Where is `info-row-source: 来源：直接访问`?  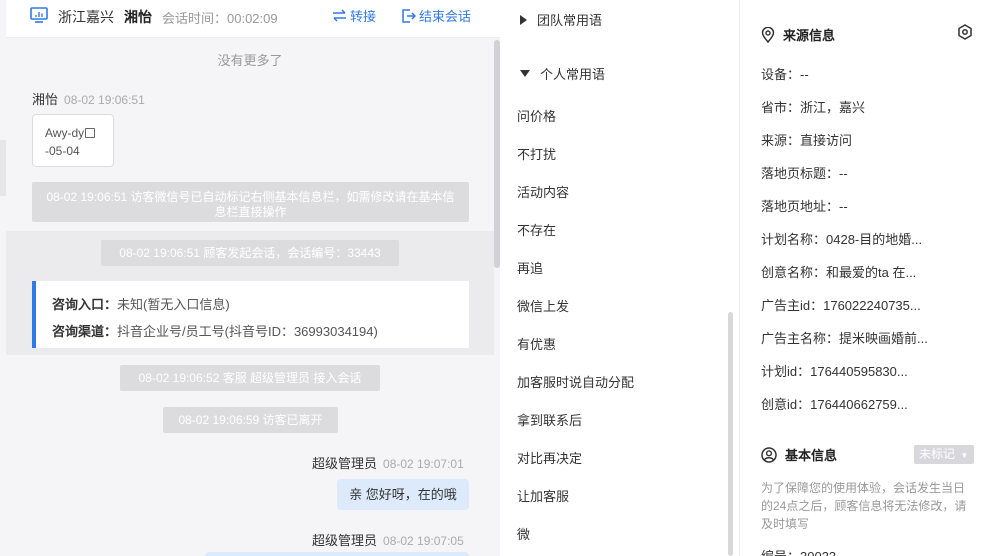
info-row-source: 来源：直接访问 is located at coordinates (807, 140).